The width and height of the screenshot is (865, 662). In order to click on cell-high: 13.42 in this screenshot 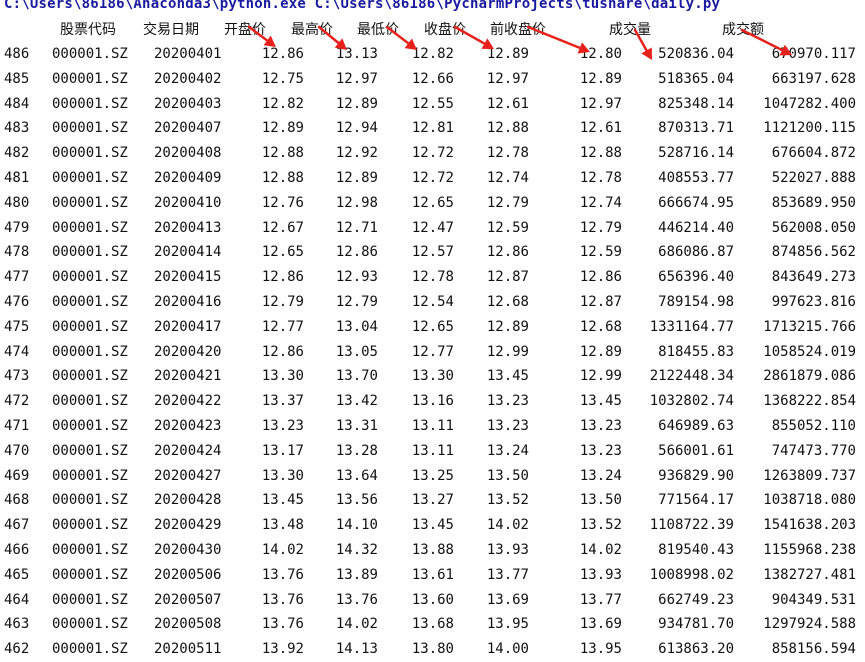, I will do `click(356, 401)`.